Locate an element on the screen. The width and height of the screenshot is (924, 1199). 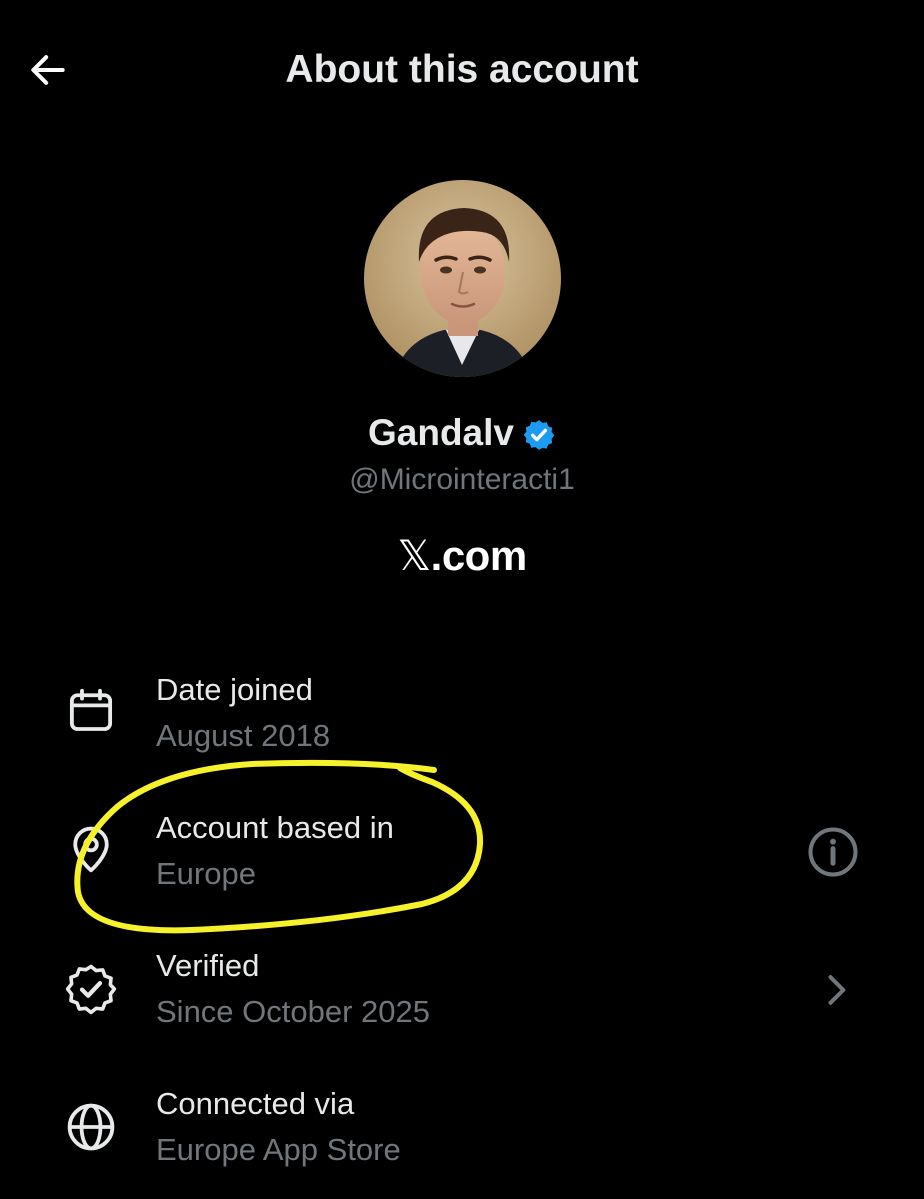
brand-text: 𝕏.com is located at coordinates (462, 556).